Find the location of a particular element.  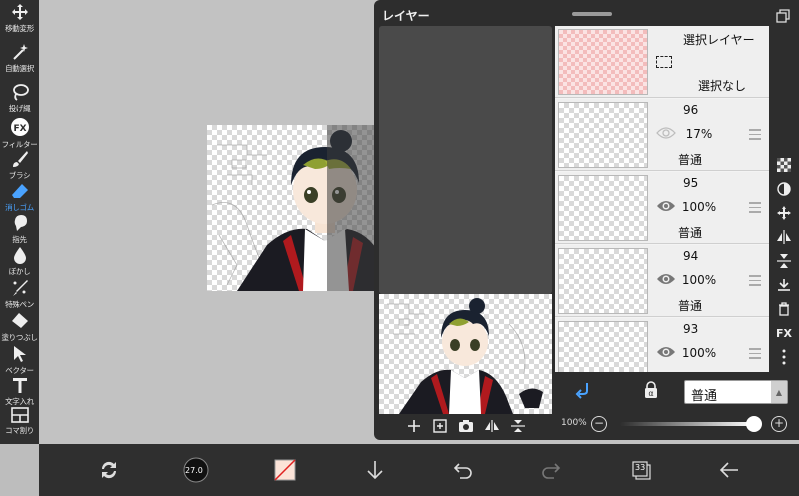

opacity-label: 100% is located at coordinates (574, 423).